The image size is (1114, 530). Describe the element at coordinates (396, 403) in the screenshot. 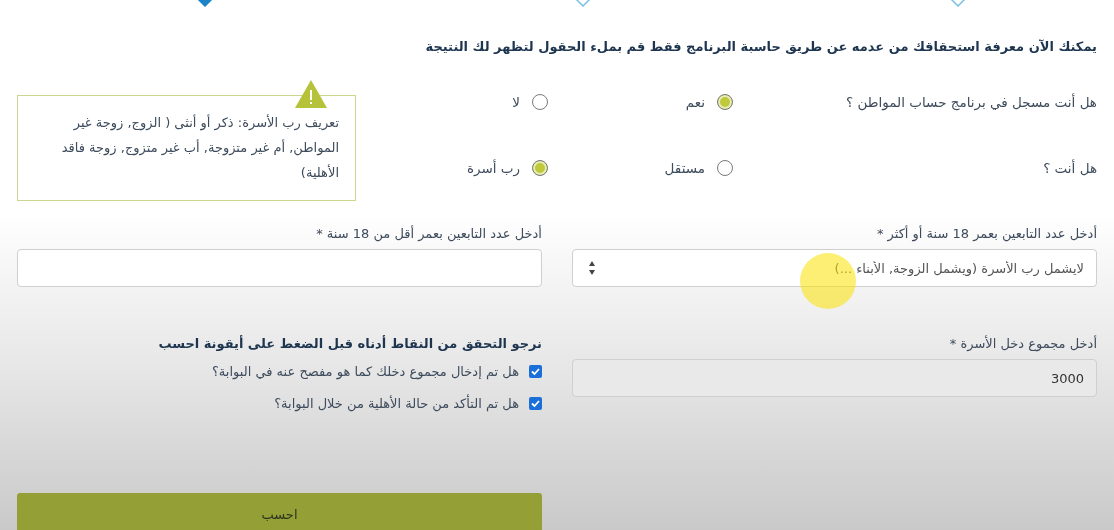

I see `checkbox-label: هل تم التأكد من حالة الأهلية من خلال البوابة؟` at that location.